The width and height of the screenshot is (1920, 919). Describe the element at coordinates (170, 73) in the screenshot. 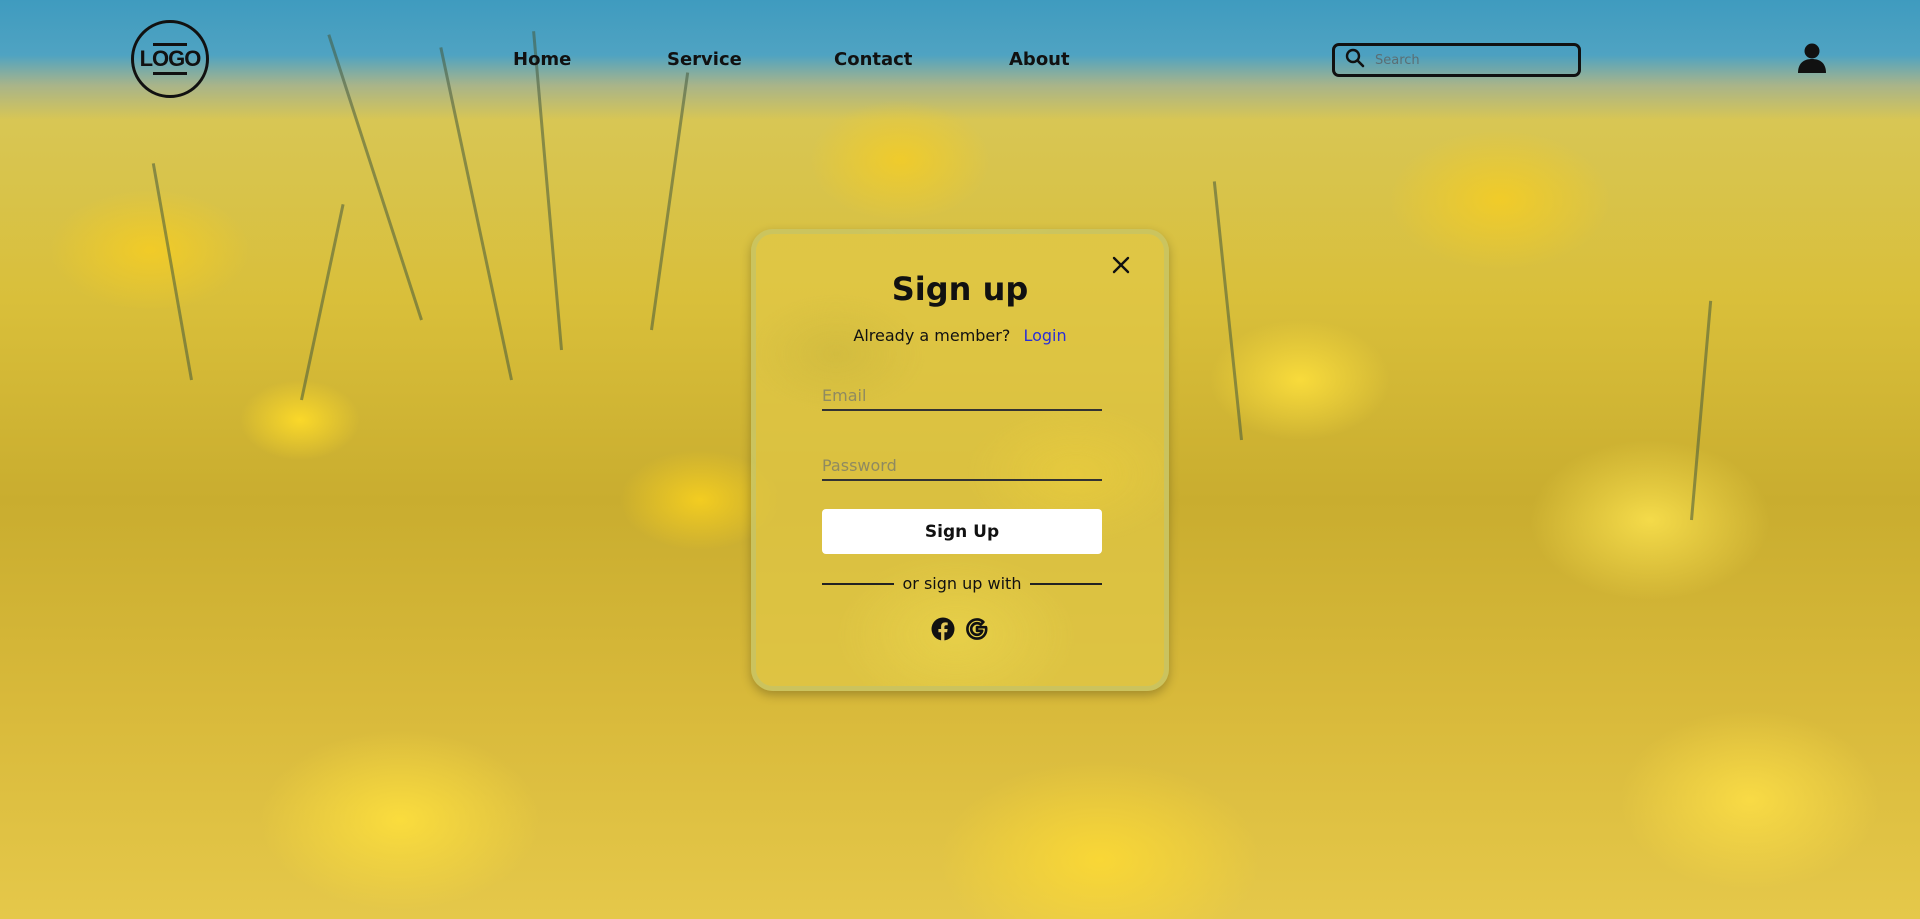

I see `logo-bar-bottom` at that location.